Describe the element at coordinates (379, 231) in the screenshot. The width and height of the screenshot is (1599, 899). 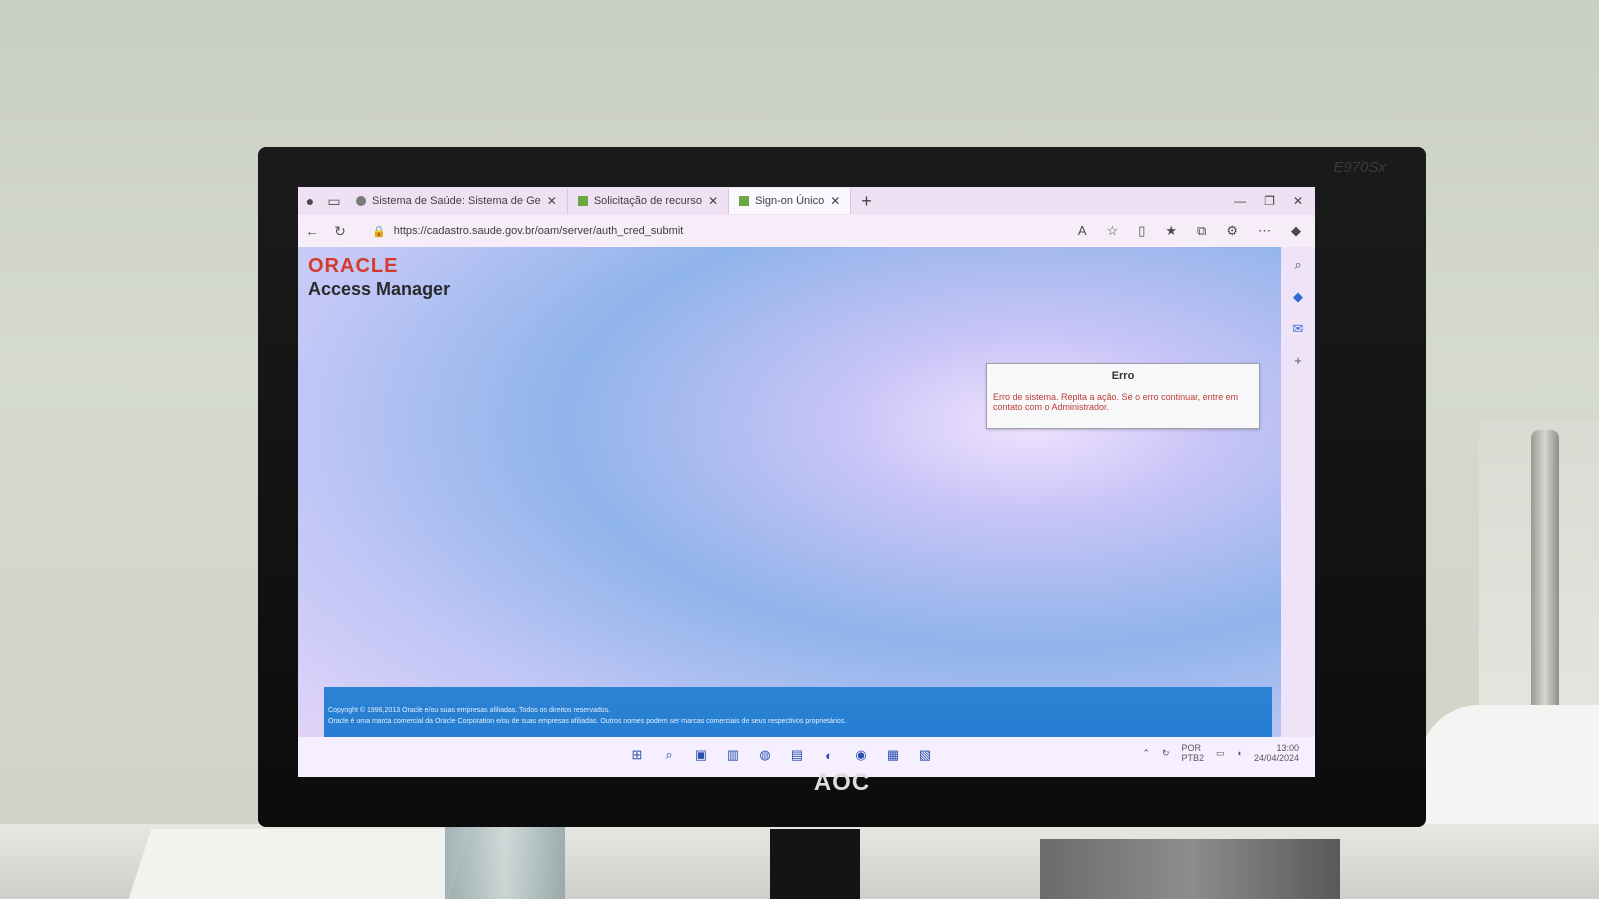
I see `lock-icon: 🔒` at that location.